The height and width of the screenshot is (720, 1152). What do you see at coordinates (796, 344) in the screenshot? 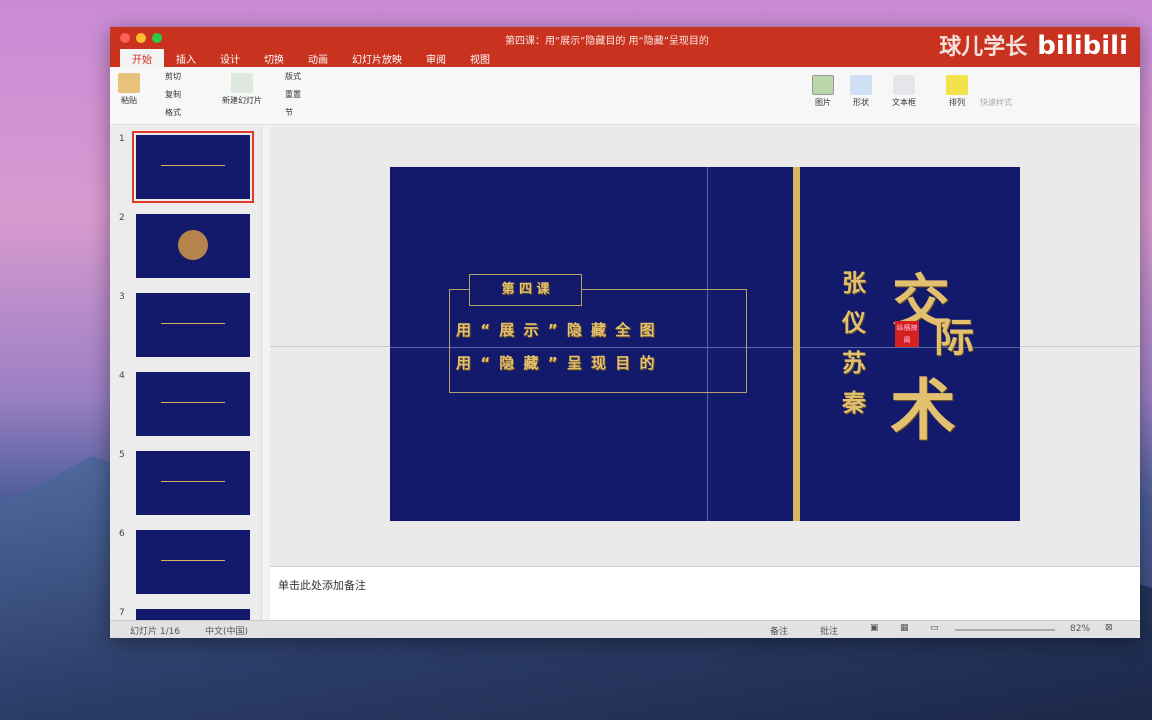
I see `gold-divider` at bounding box center [796, 344].